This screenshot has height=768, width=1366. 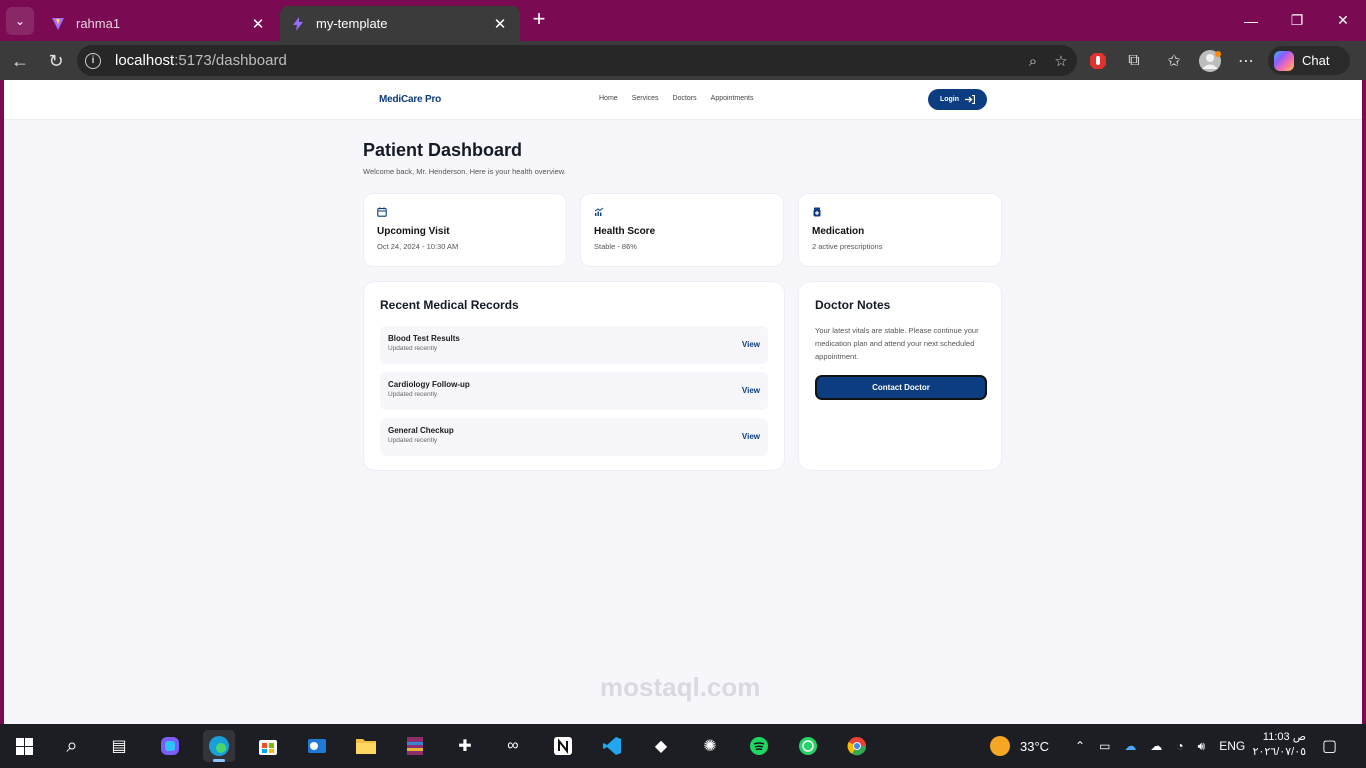 What do you see at coordinates (1210, 61) in the screenshot?
I see `profile-avatar-icon` at bounding box center [1210, 61].